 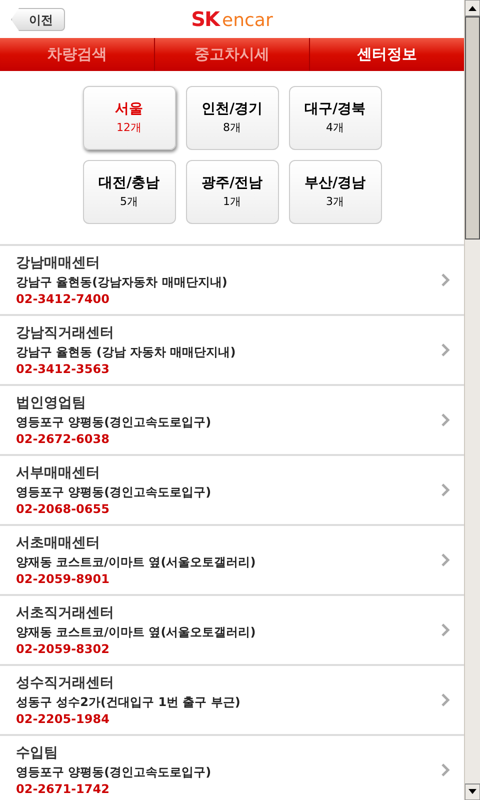 I want to click on region-button: 광주/전남 1개, so click(x=232, y=192).